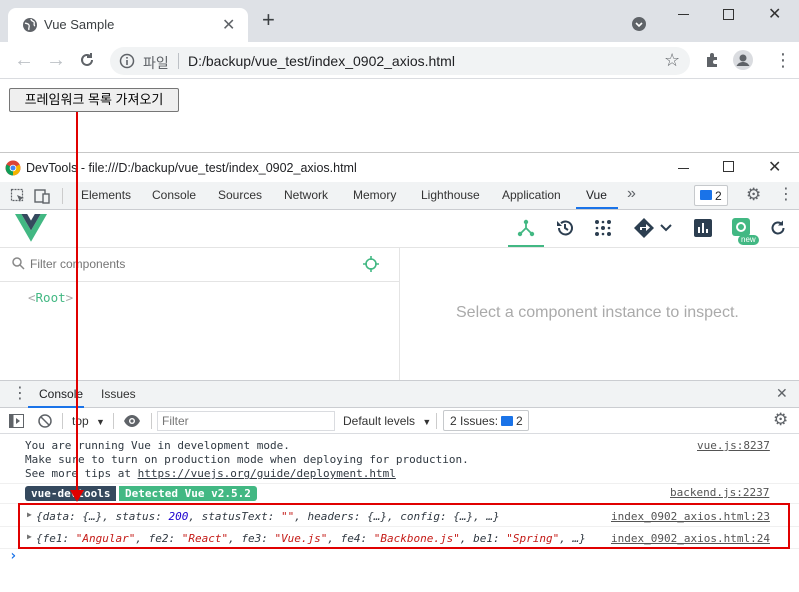  Describe the element at coordinates (128, 25) in the screenshot. I see `browser-tab: Vue Sample ✕` at that location.